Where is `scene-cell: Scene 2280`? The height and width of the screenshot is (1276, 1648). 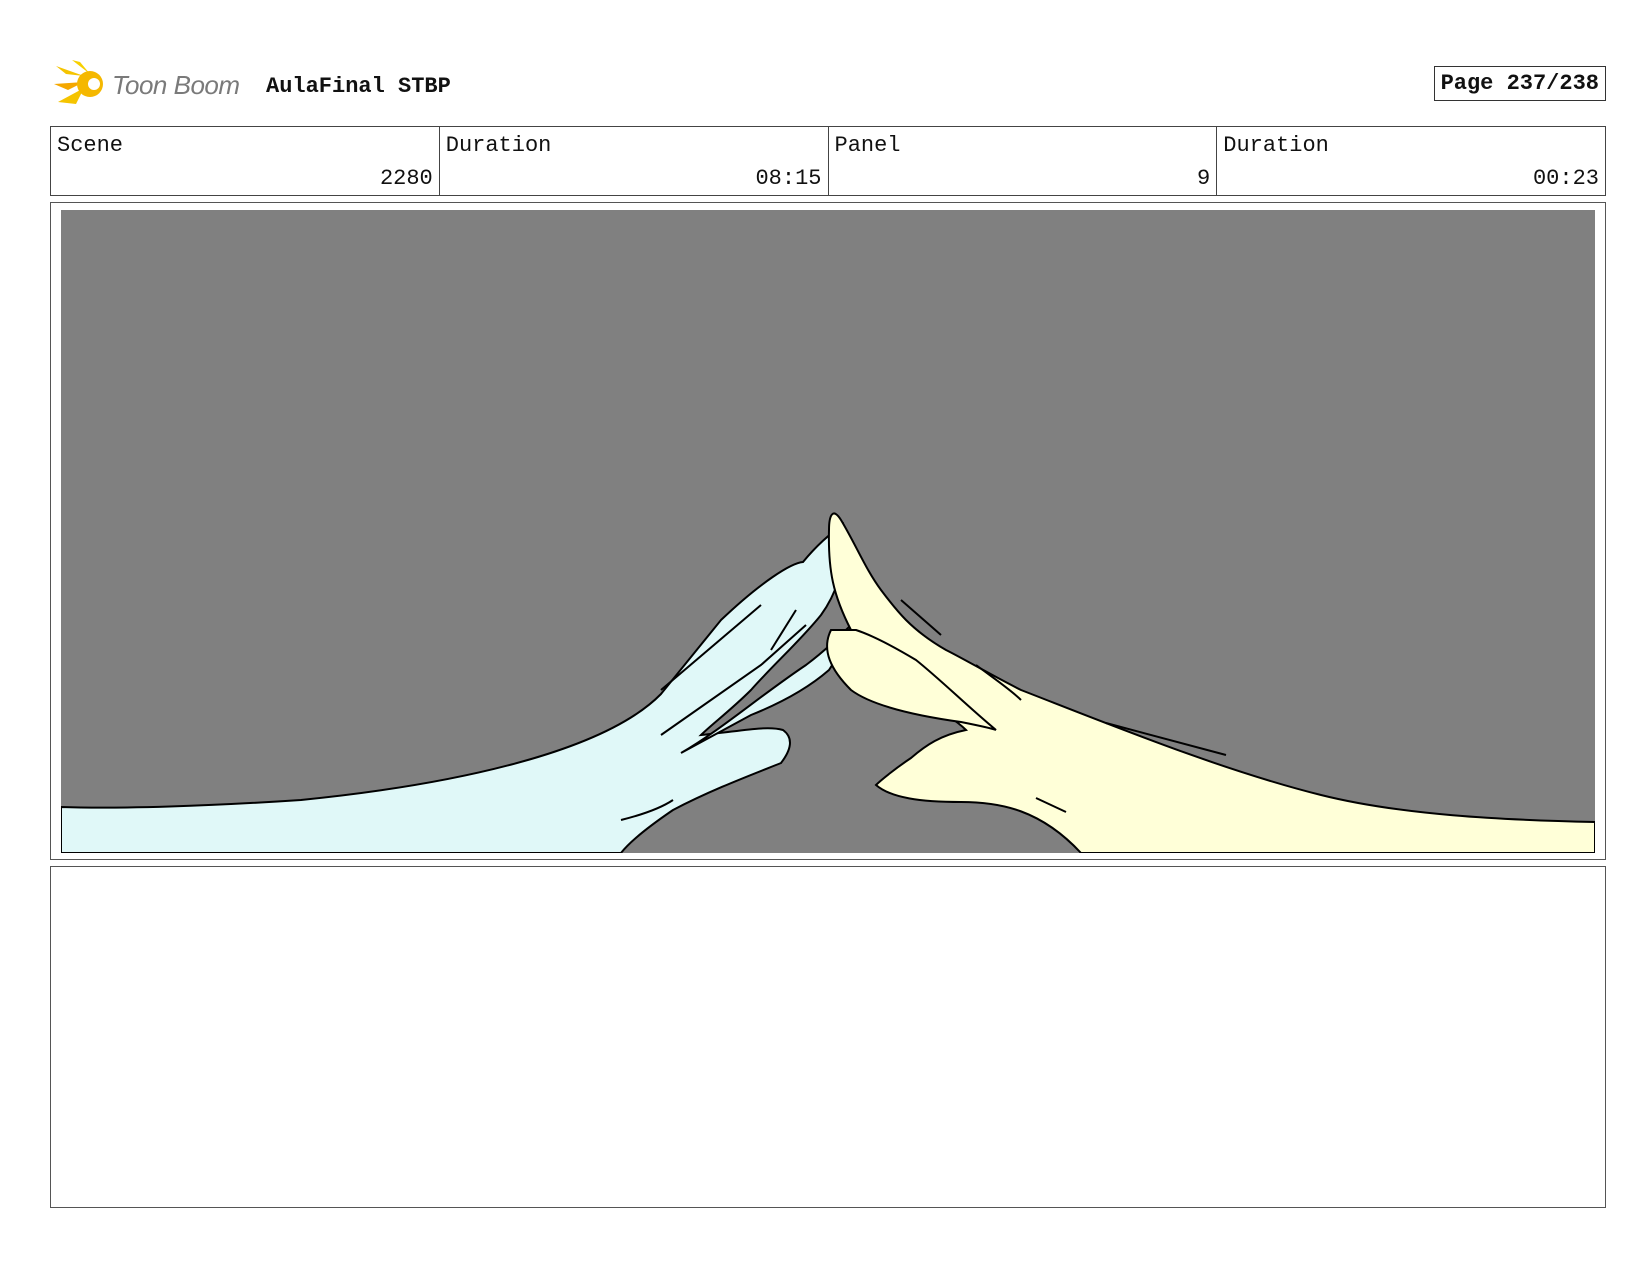
scene-cell: Scene 2280 is located at coordinates (245, 161).